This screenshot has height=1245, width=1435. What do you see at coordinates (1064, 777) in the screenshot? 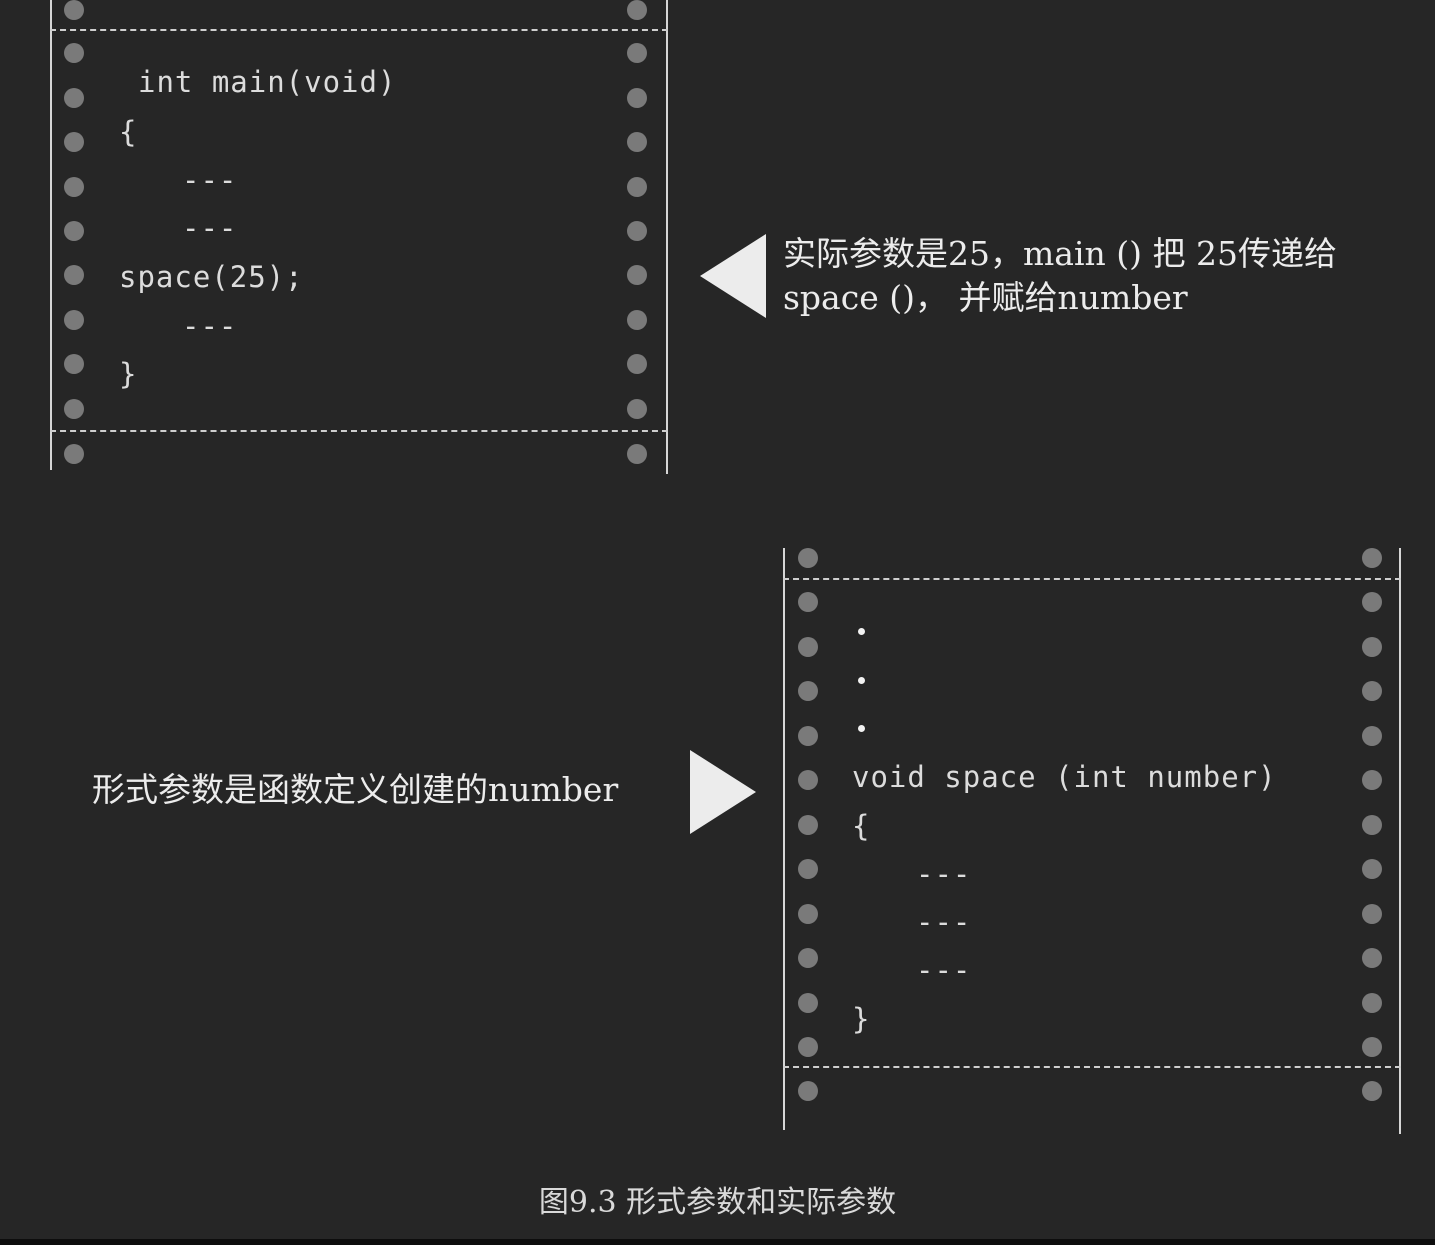
I see `code-line: void space (int number)` at bounding box center [1064, 777].